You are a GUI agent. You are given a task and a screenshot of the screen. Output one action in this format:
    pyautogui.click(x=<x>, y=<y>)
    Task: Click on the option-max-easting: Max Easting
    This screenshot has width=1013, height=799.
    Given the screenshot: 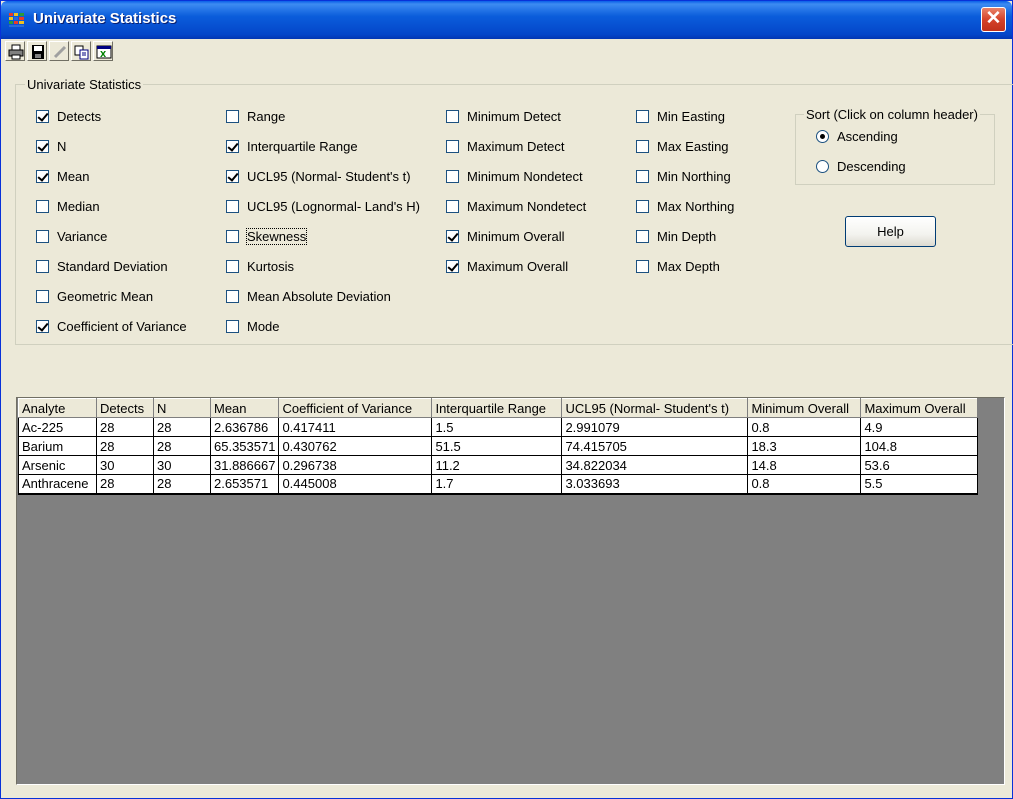 What is the action you would take?
    pyautogui.click(x=682, y=146)
    